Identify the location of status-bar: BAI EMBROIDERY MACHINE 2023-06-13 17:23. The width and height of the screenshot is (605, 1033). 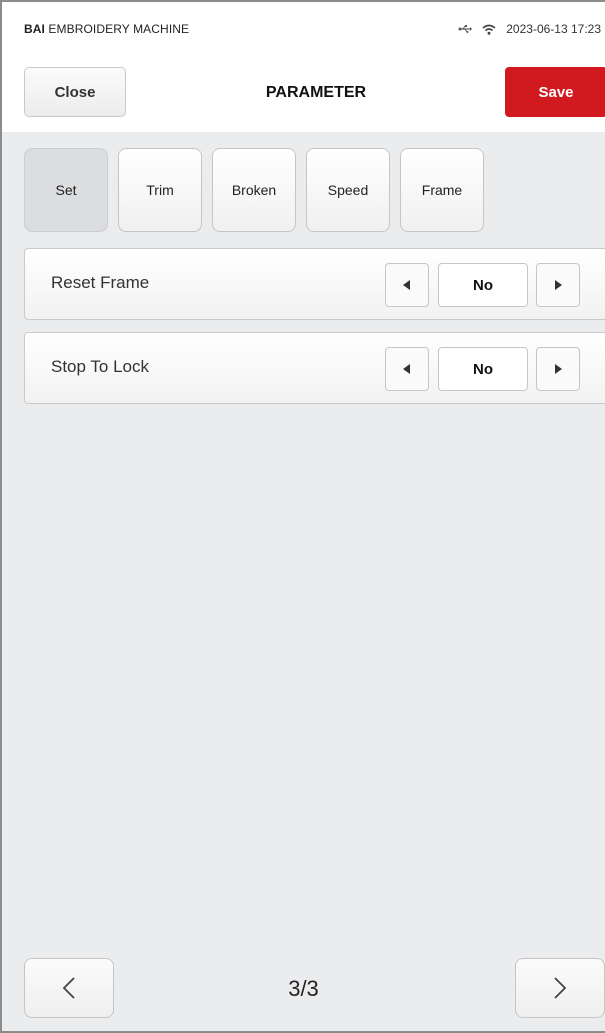
(303, 29).